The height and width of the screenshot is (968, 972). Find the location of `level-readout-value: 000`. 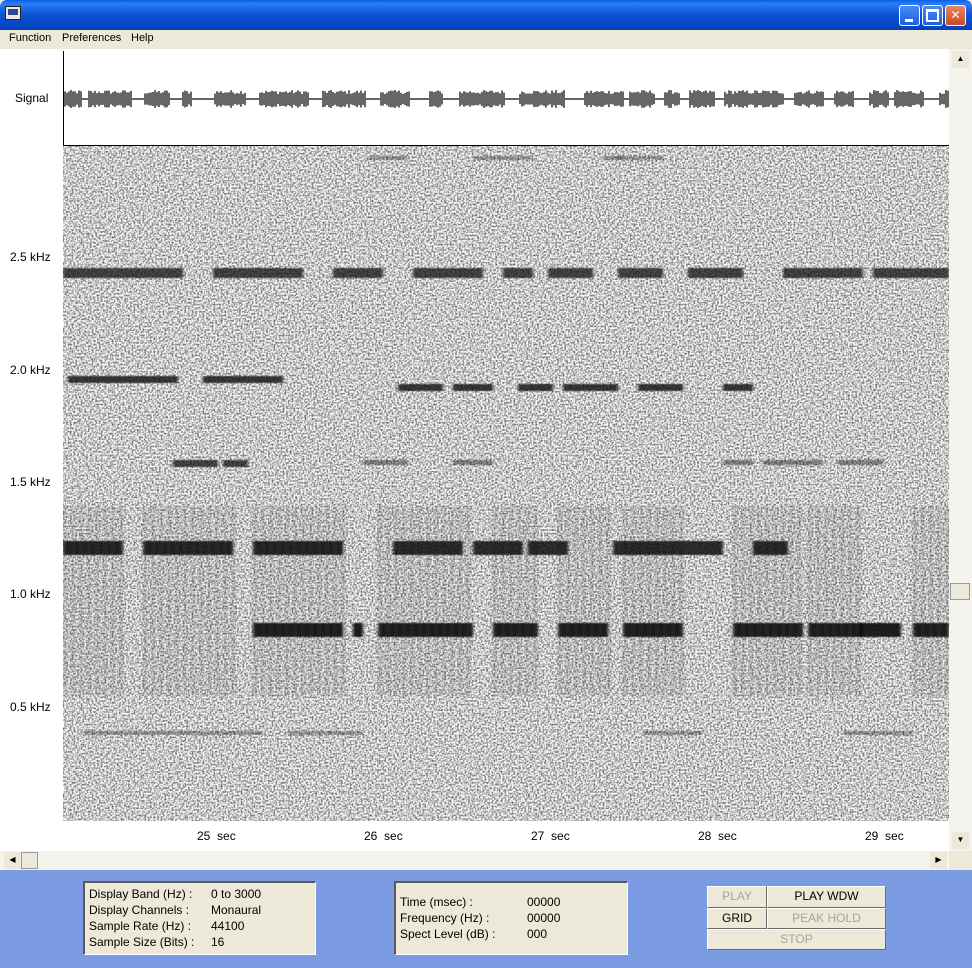

level-readout-value: 000 is located at coordinates (537, 934).